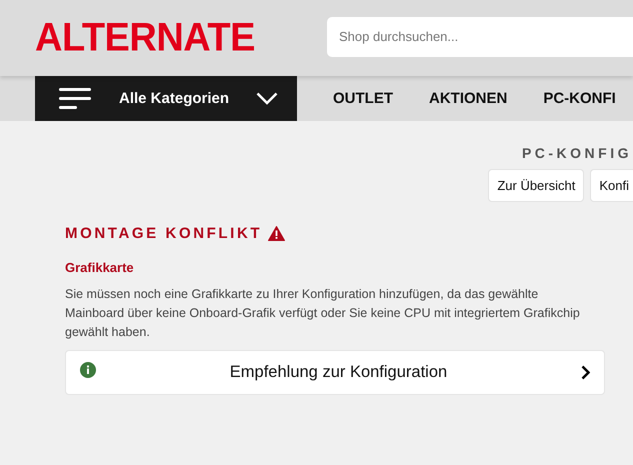  I want to click on logo: ALTERNATE, so click(181, 38).